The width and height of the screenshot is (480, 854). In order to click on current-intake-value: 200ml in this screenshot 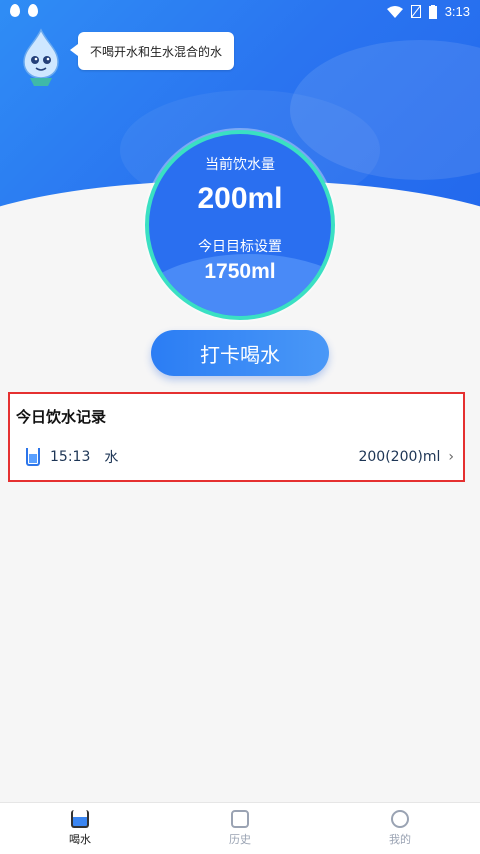, I will do `click(240, 198)`.